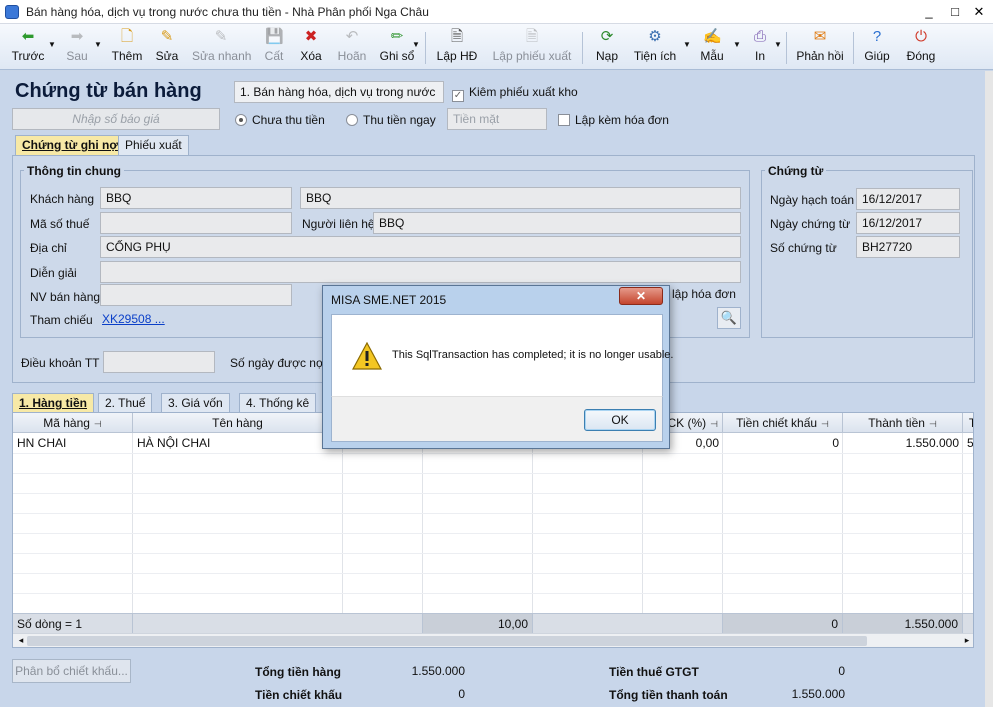 The image size is (993, 707). Describe the element at coordinates (607, 47) in the screenshot. I see `toolbar-button-11: ⟳ Nạp` at that location.